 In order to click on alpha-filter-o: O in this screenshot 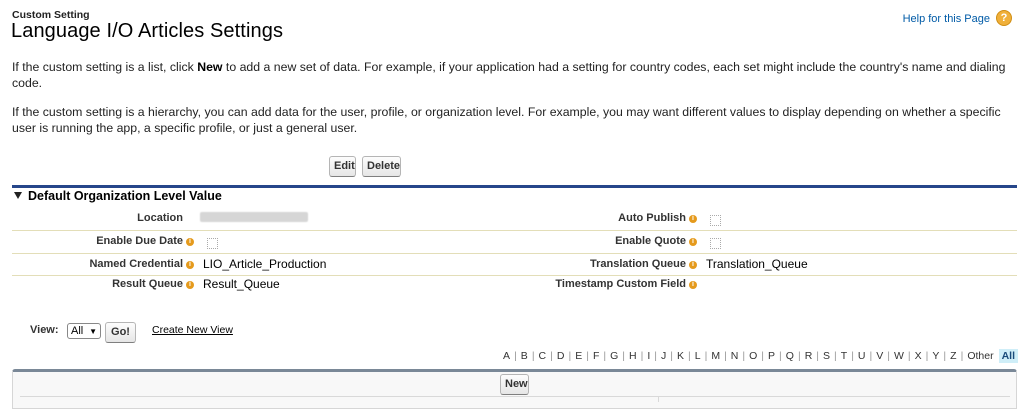, I will do `click(753, 356)`.